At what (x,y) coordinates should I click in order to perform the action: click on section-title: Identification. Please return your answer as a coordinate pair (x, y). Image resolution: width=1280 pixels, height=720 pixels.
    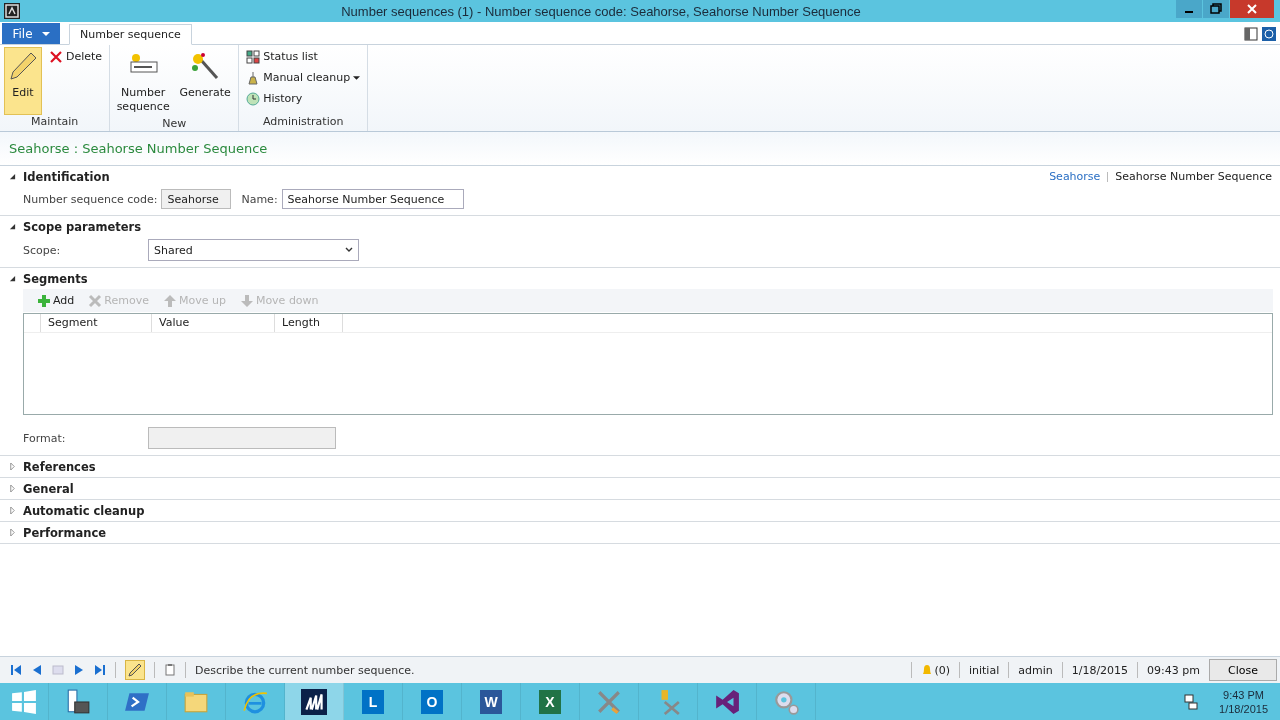
    Looking at the image, I should click on (66, 176).